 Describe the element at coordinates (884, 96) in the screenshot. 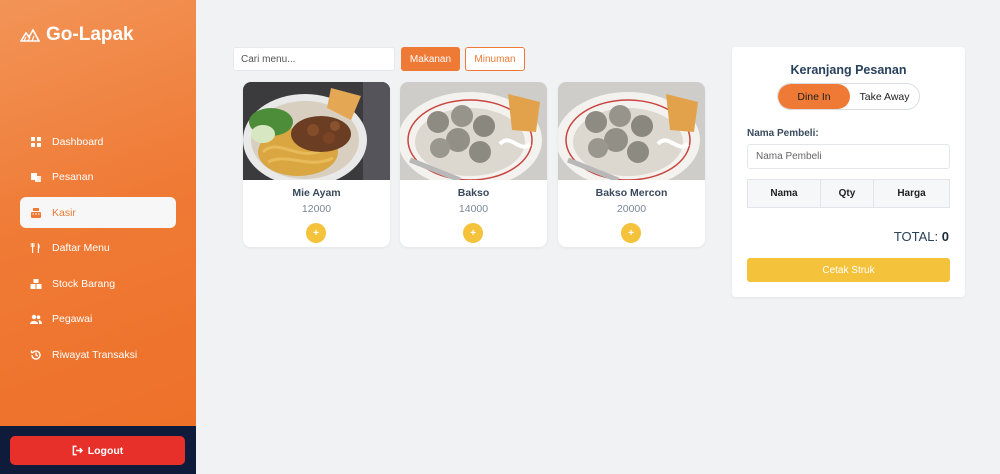

I see `take-away-option: Take Away` at that location.